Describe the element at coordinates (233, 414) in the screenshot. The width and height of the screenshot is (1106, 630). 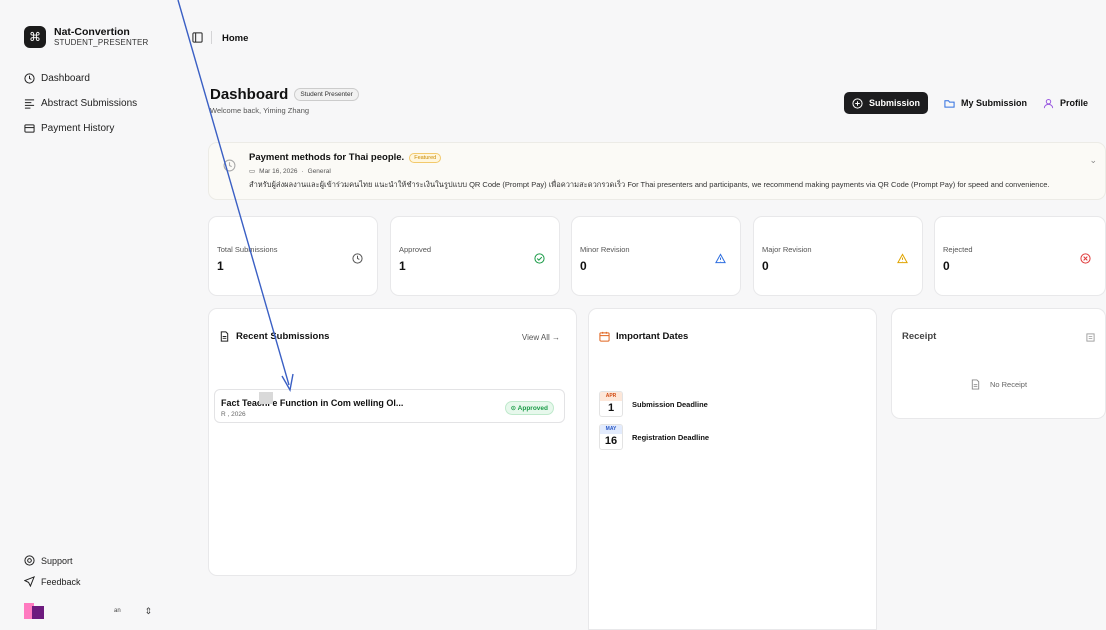
I see `submission-date: R , 2026` at that location.